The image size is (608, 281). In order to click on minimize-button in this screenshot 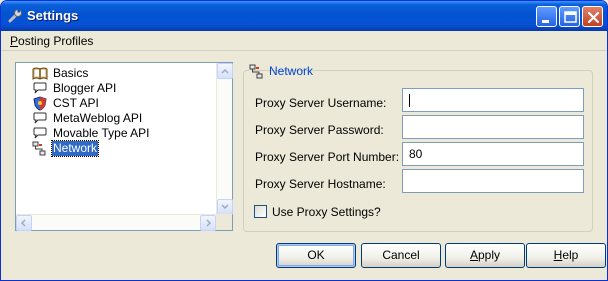, I will do `click(546, 16)`.